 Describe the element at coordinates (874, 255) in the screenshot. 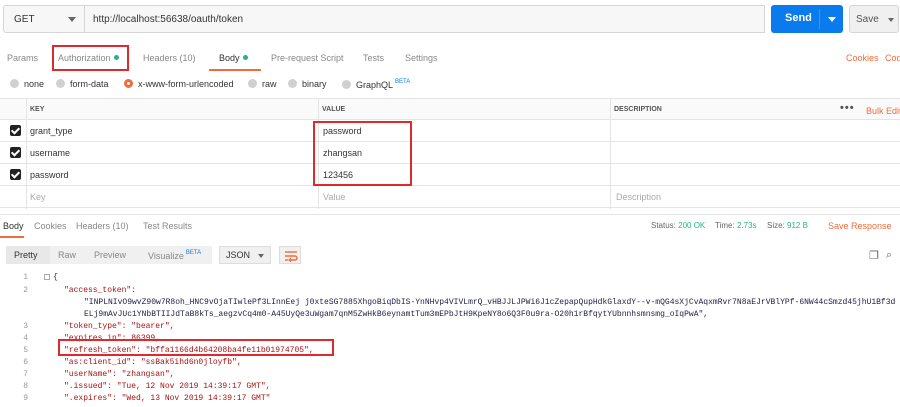

I see `copy-icon: ❐` at that location.